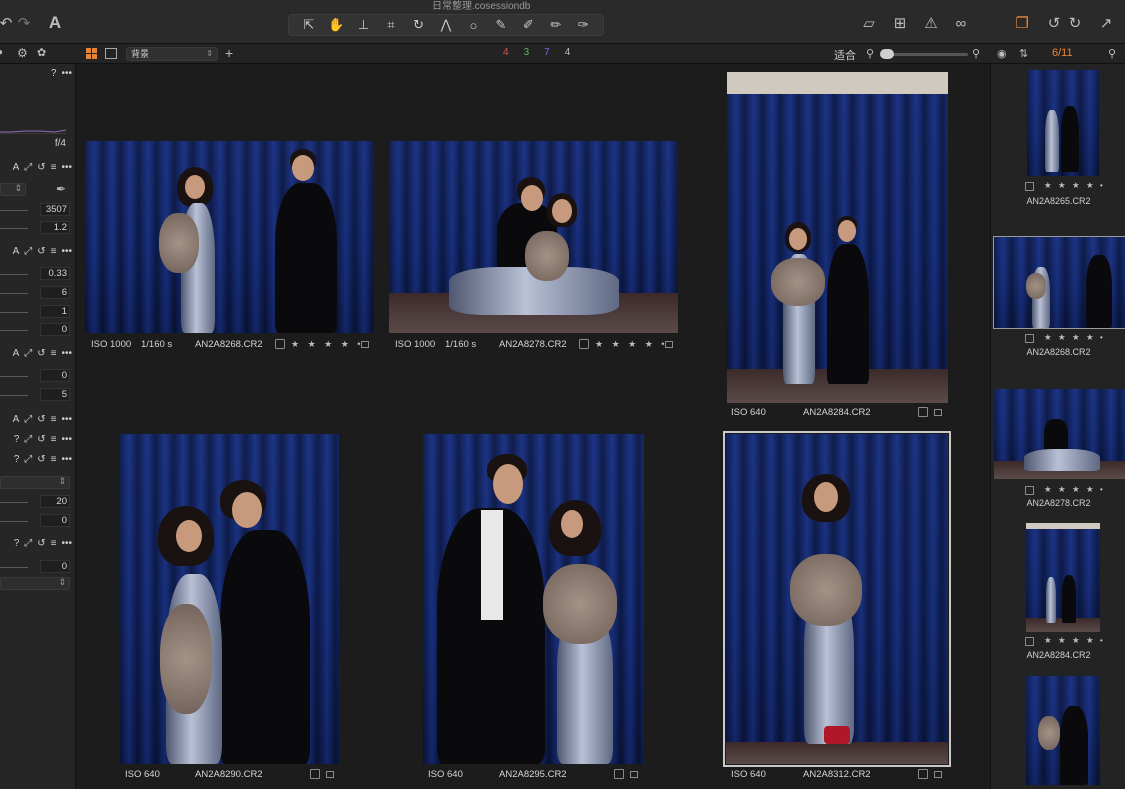  I want to click on eraser-icon: ✏, so click(556, 25).